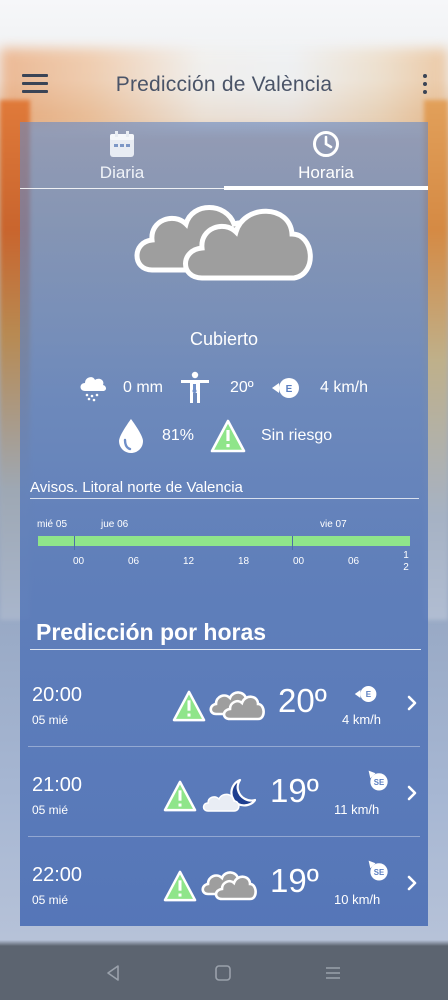 Image resolution: width=448 pixels, height=1000 pixels. I want to click on risk-value: Sin riesgo, so click(297, 435).